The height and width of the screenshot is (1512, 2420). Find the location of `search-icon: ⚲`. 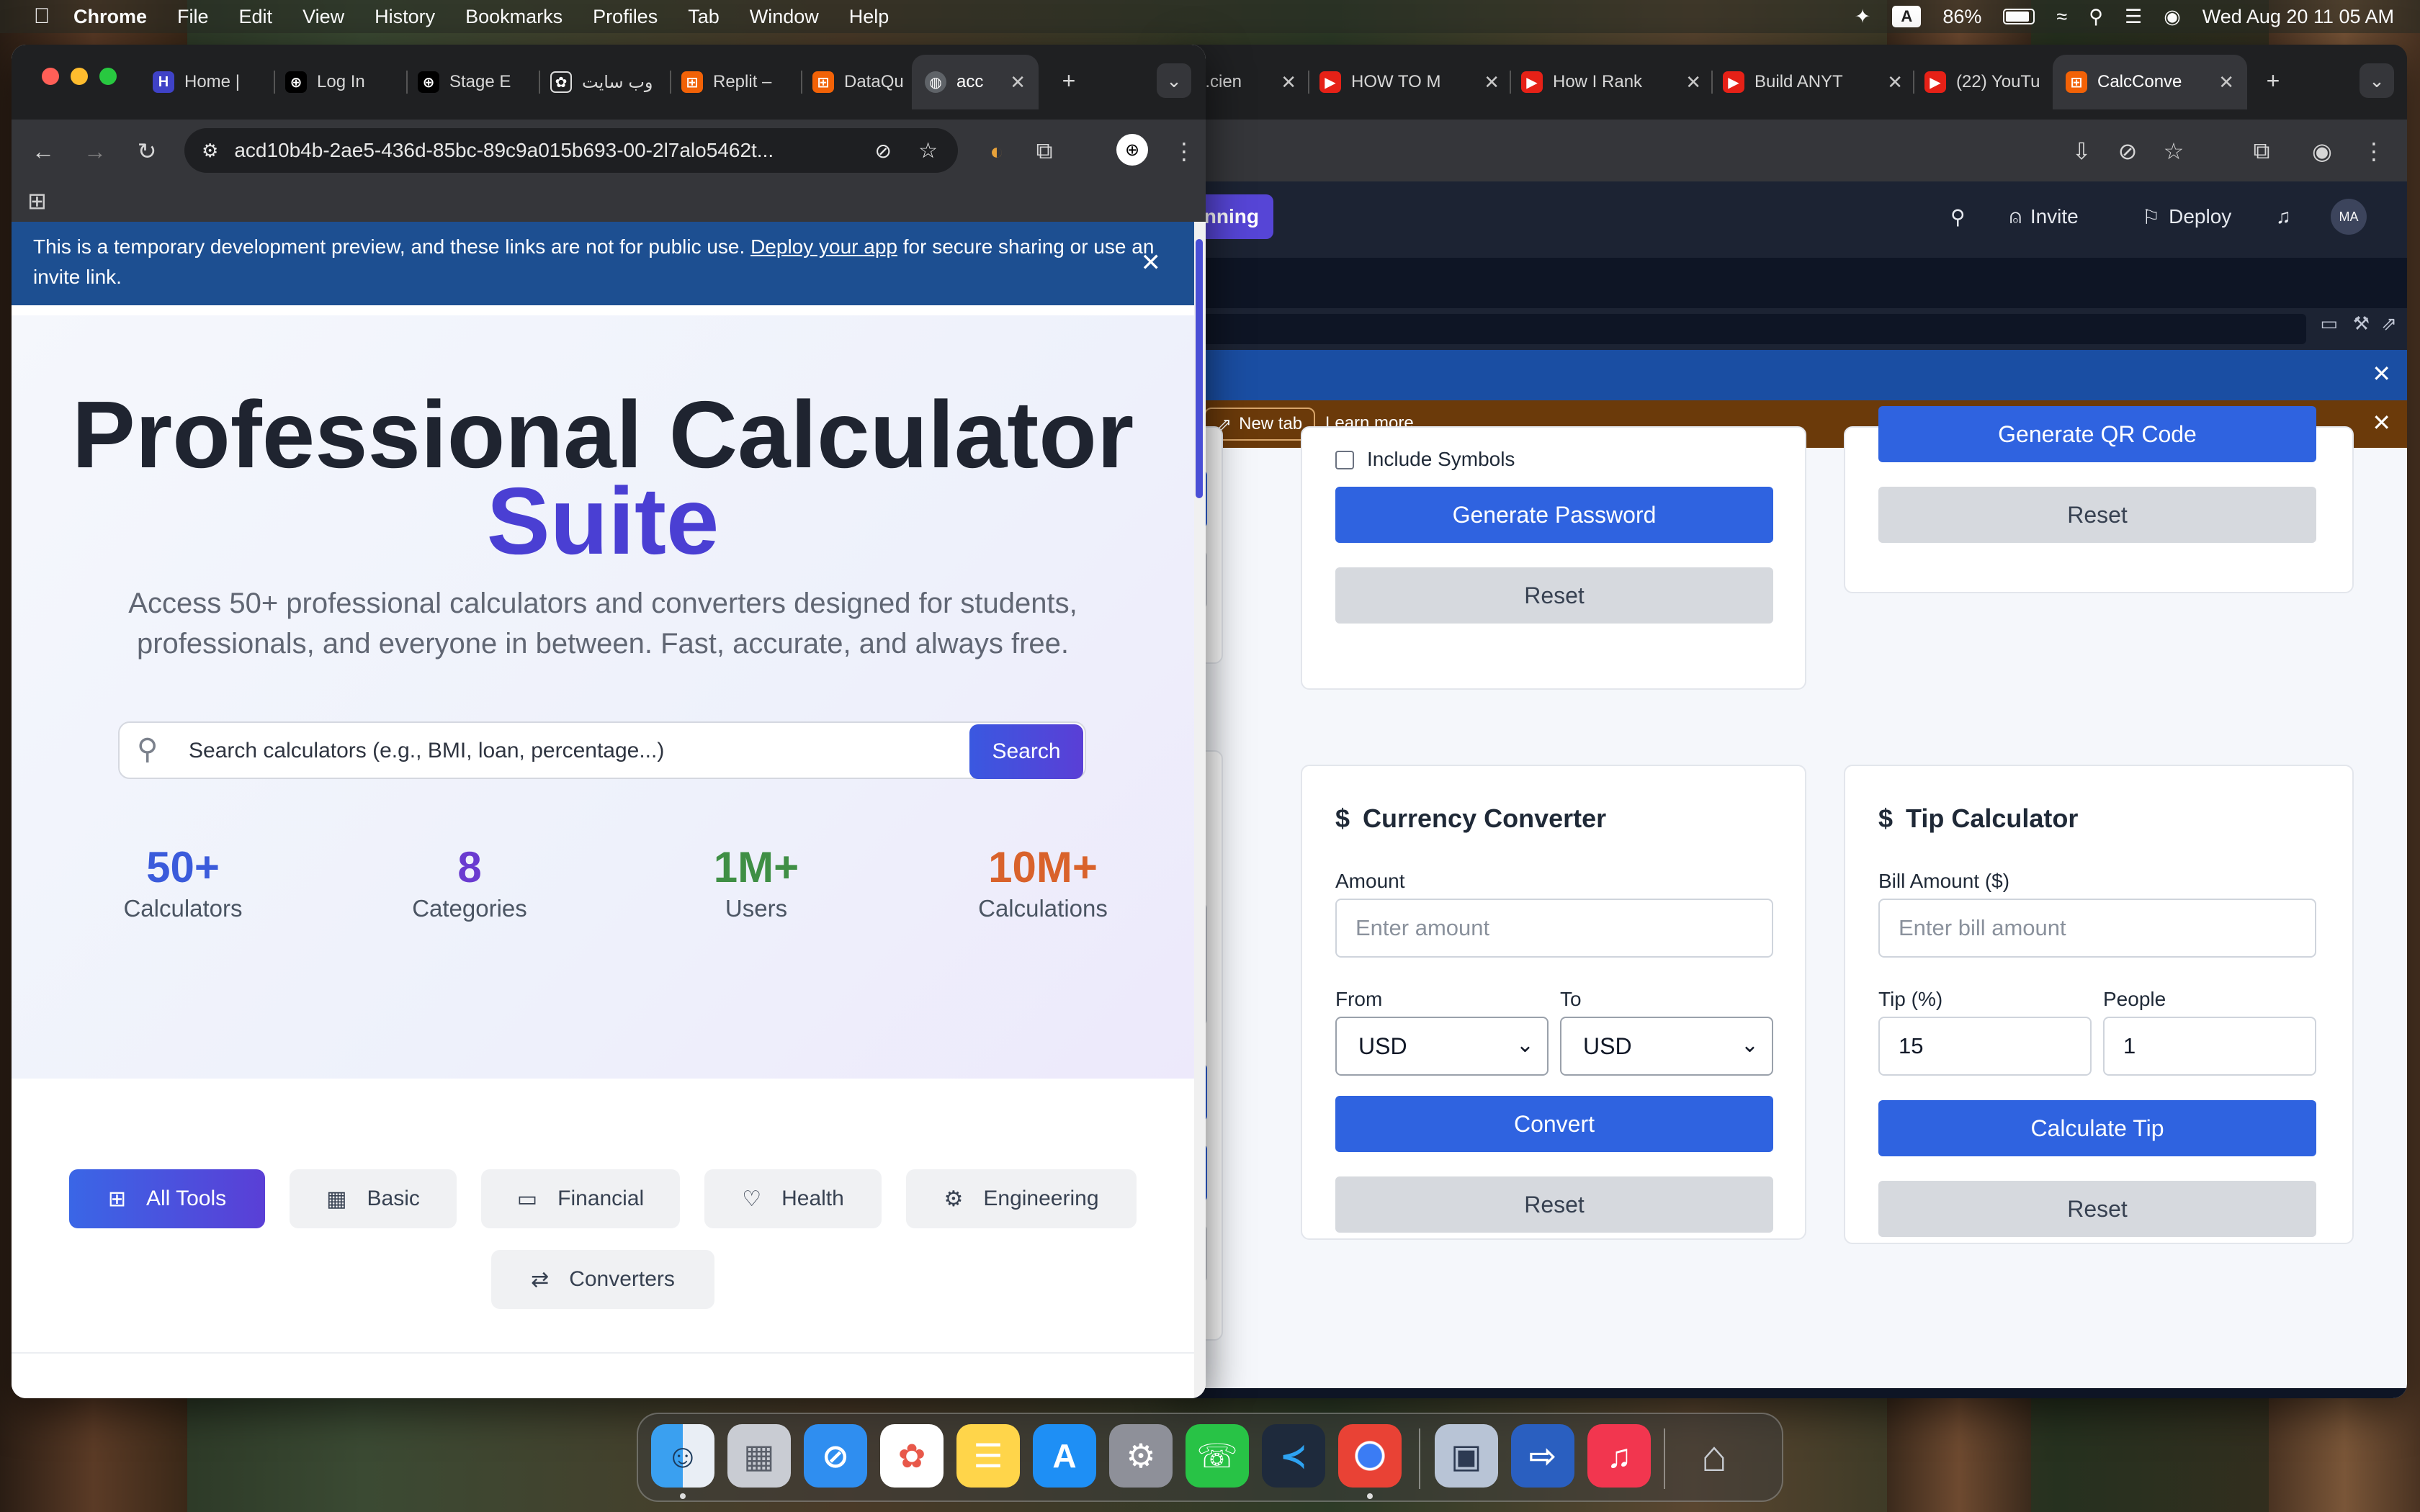

search-icon: ⚲ is located at coordinates (1958, 216).